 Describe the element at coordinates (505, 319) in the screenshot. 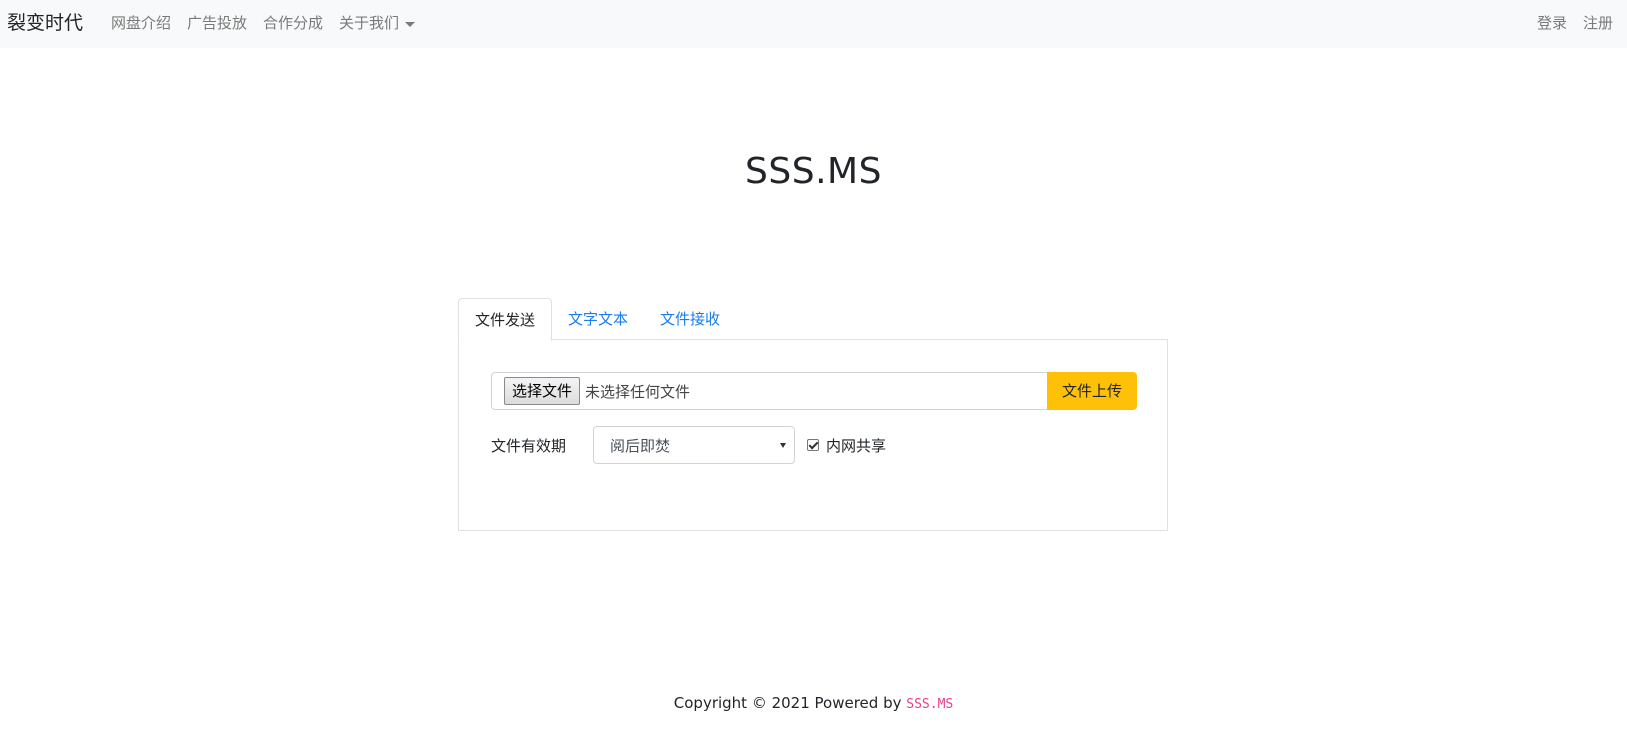

I see `tab-file-send: 文件发送` at that location.